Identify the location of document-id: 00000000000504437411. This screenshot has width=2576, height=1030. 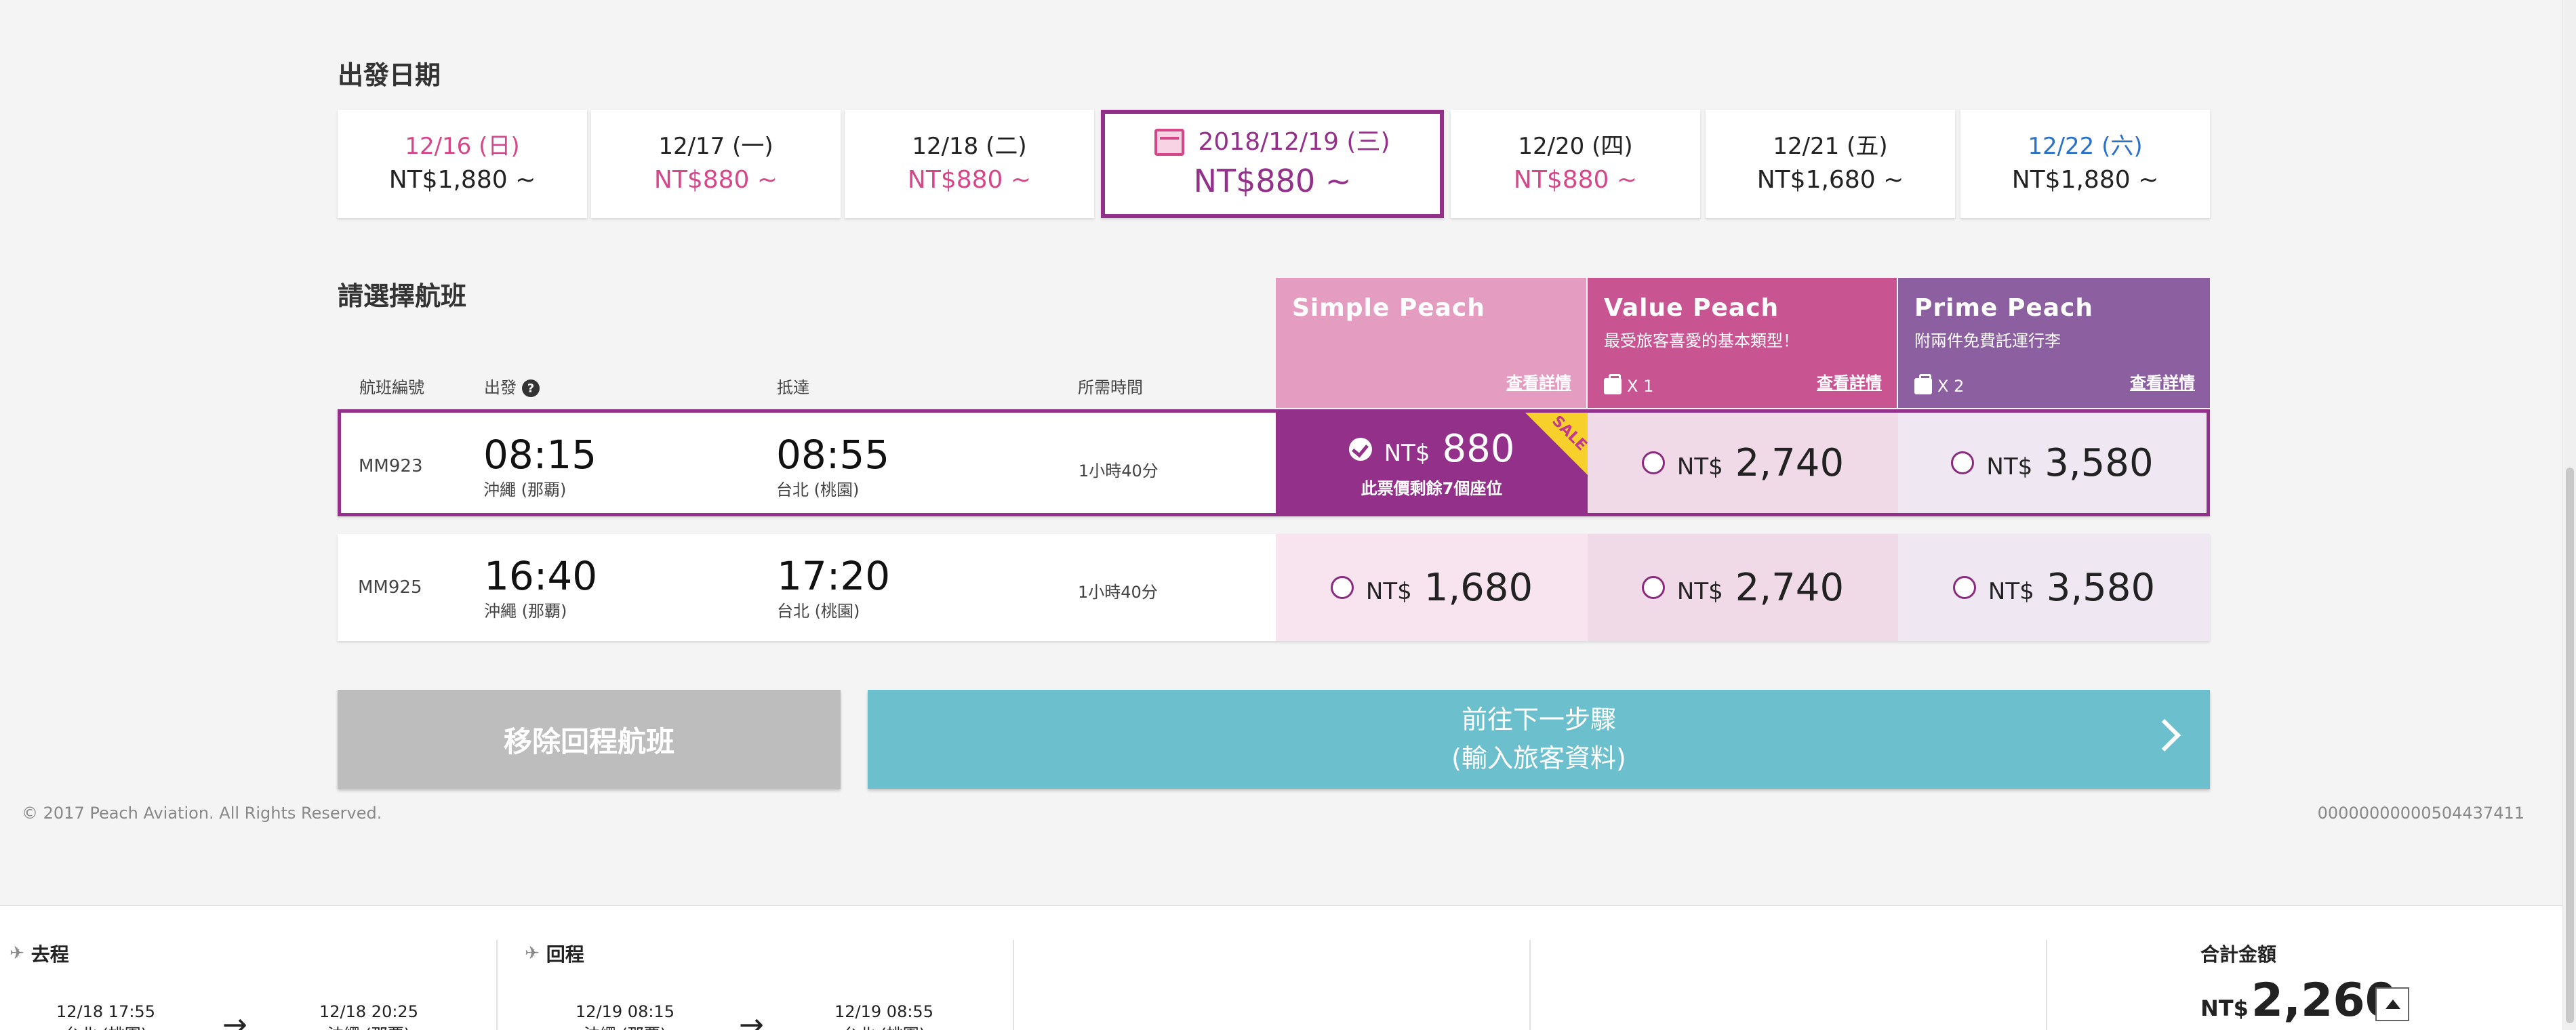
(2420, 813).